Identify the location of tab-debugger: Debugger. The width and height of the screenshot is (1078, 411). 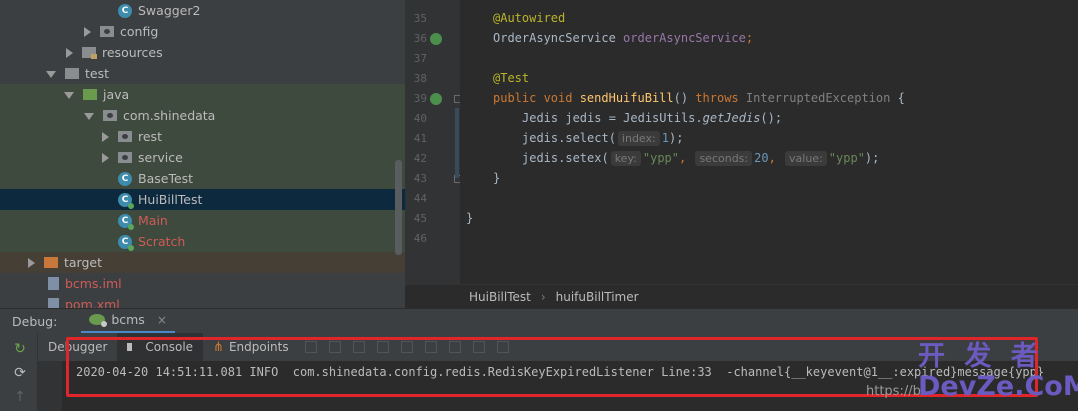
(77, 347).